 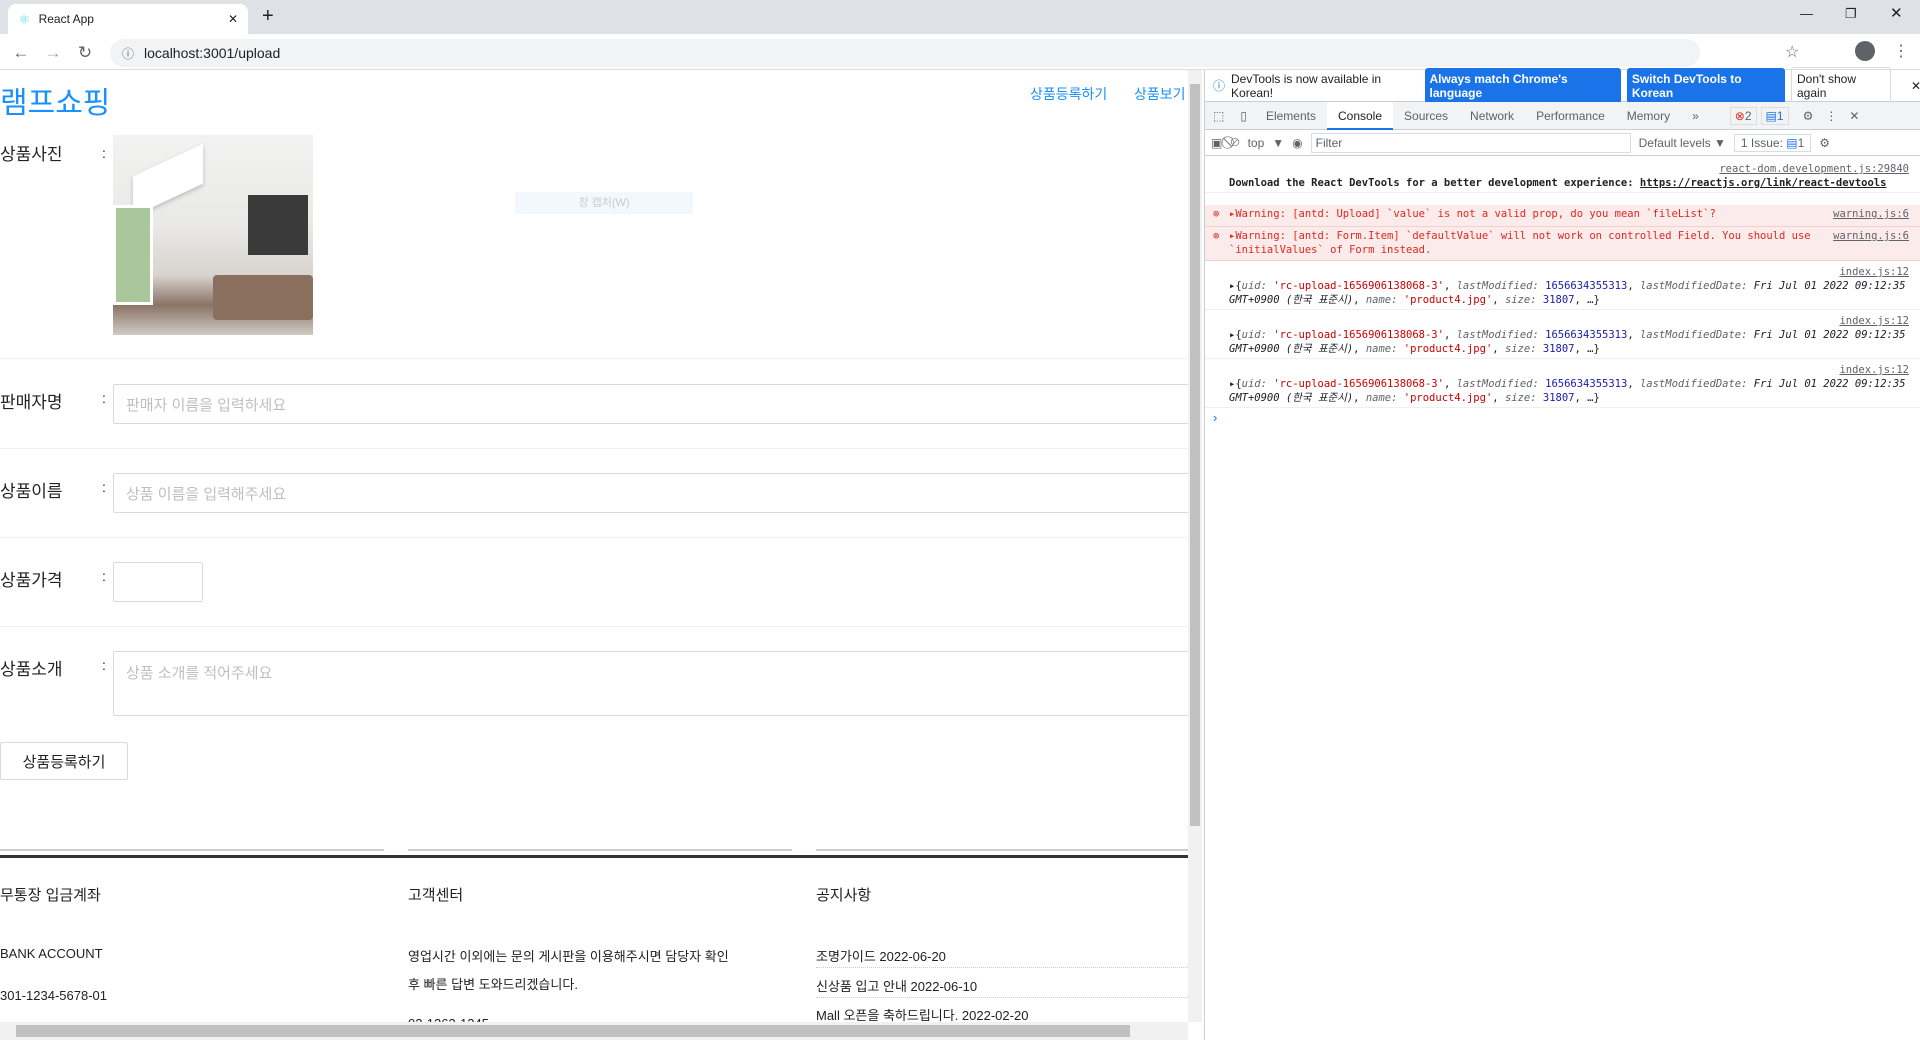 I want to click on horizontal-scrollbar, so click(x=594, y=1031).